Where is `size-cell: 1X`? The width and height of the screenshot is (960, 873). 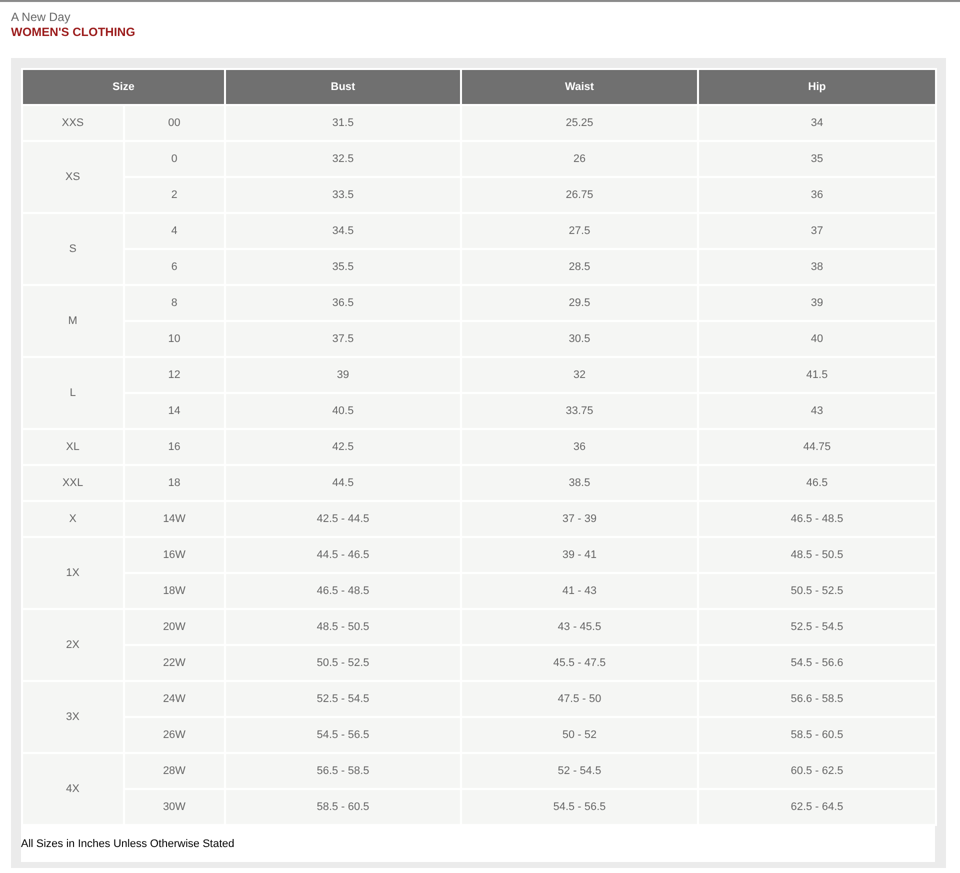 size-cell: 1X is located at coordinates (73, 573).